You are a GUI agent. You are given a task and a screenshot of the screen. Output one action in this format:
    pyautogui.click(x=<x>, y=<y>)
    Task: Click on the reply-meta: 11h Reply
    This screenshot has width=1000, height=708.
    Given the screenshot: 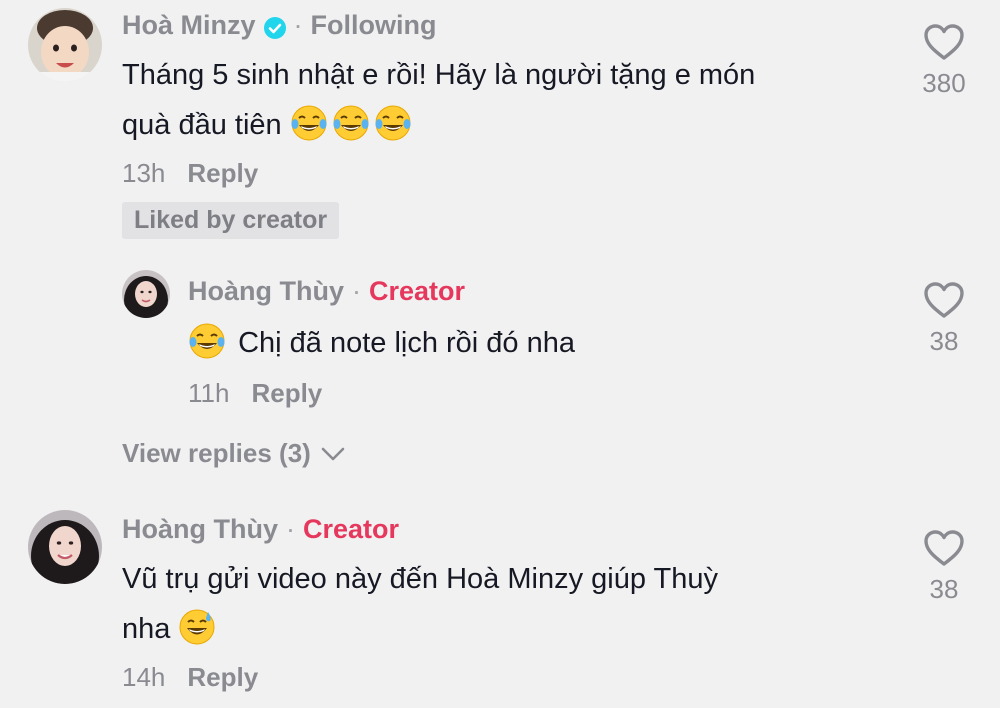 What is the action you would take?
    pyautogui.click(x=255, y=393)
    